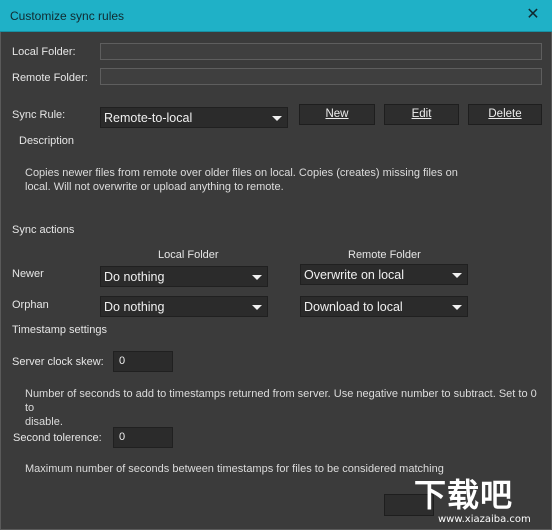 This screenshot has width=552, height=530. I want to click on sync-rule-value: Remote-to-local, so click(148, 118).